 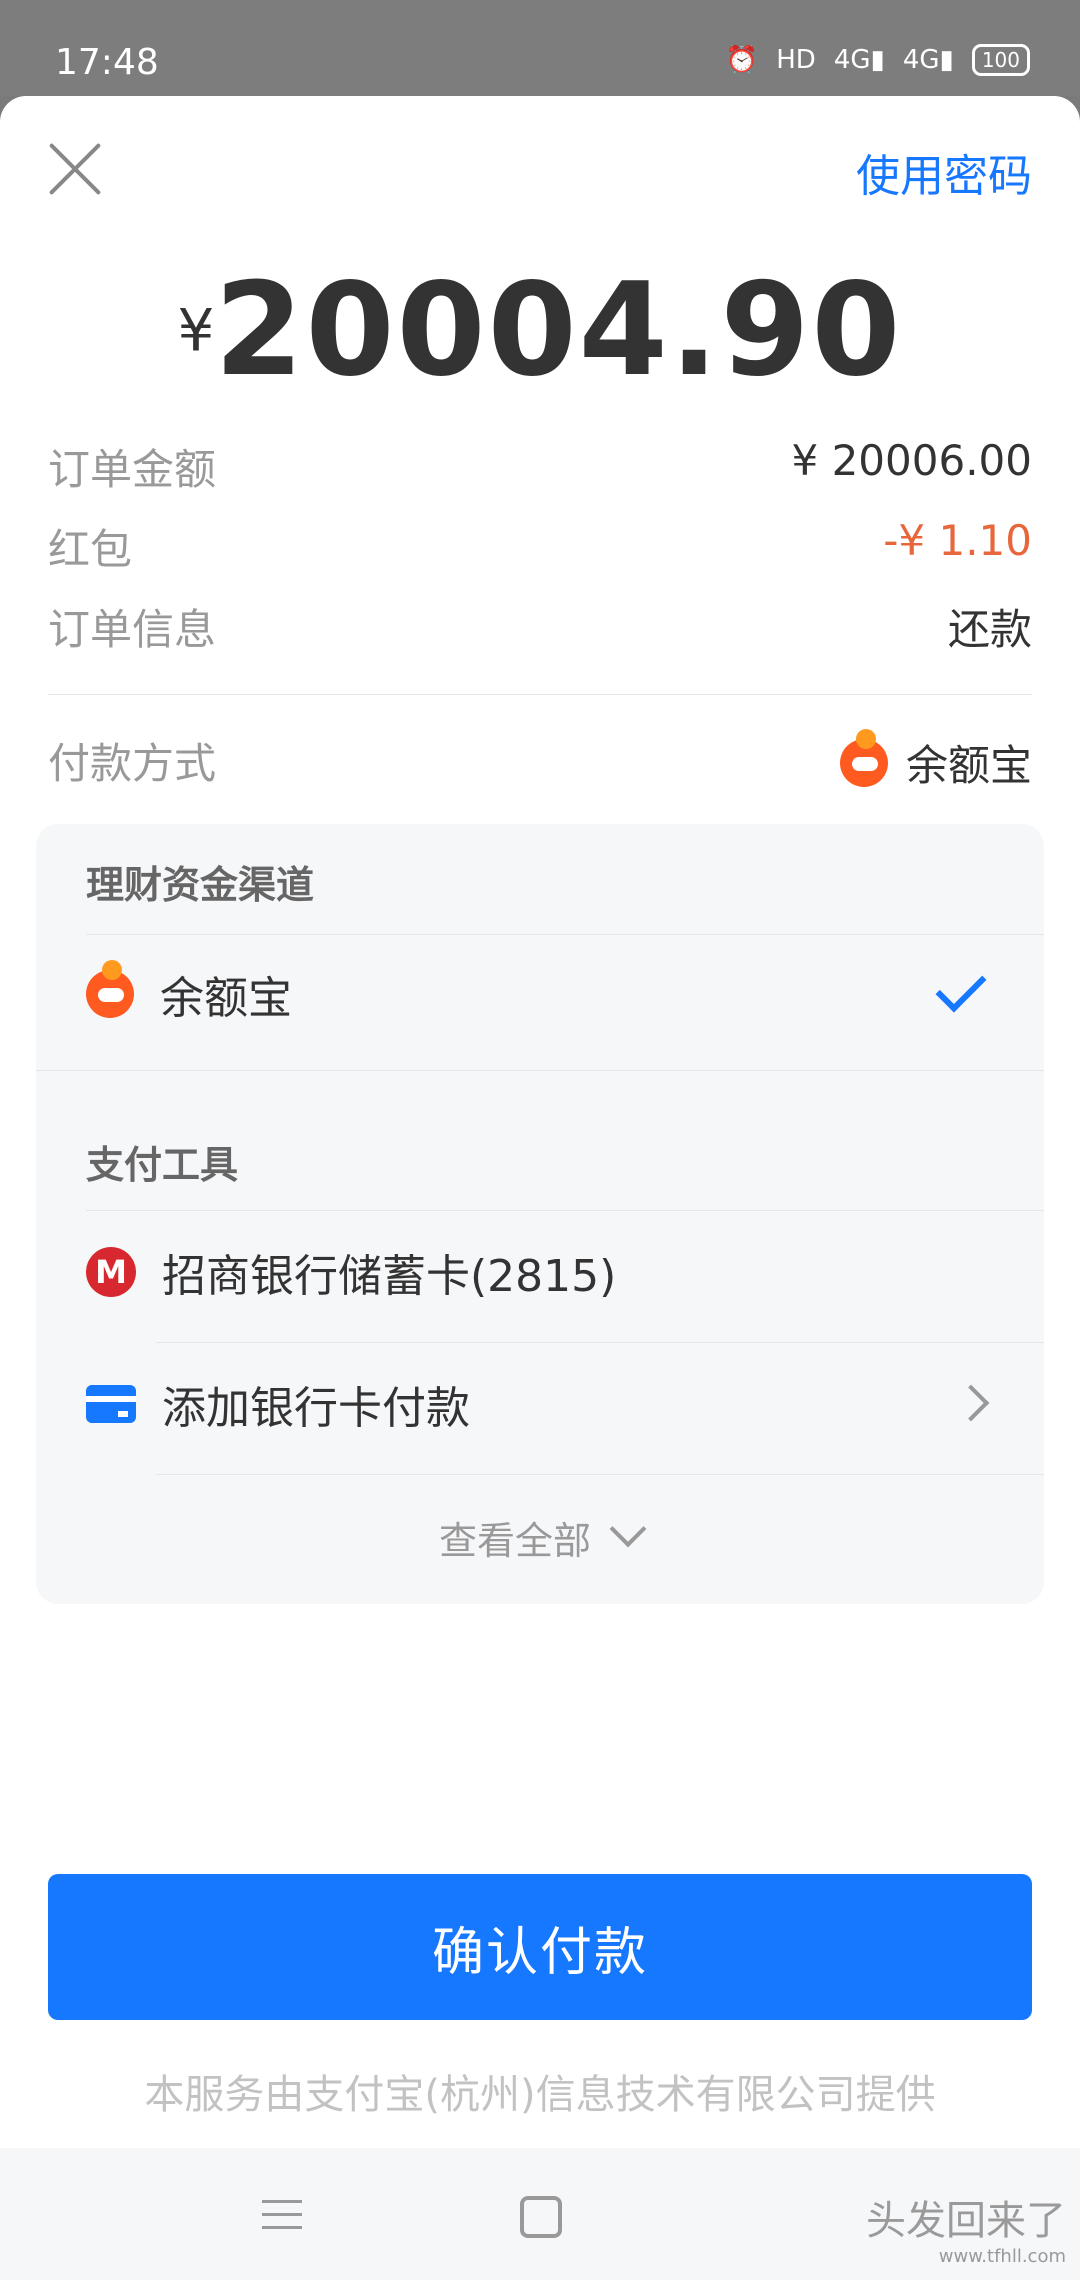 I want to click on hd-icon: HD, so click(x=796, y=60).